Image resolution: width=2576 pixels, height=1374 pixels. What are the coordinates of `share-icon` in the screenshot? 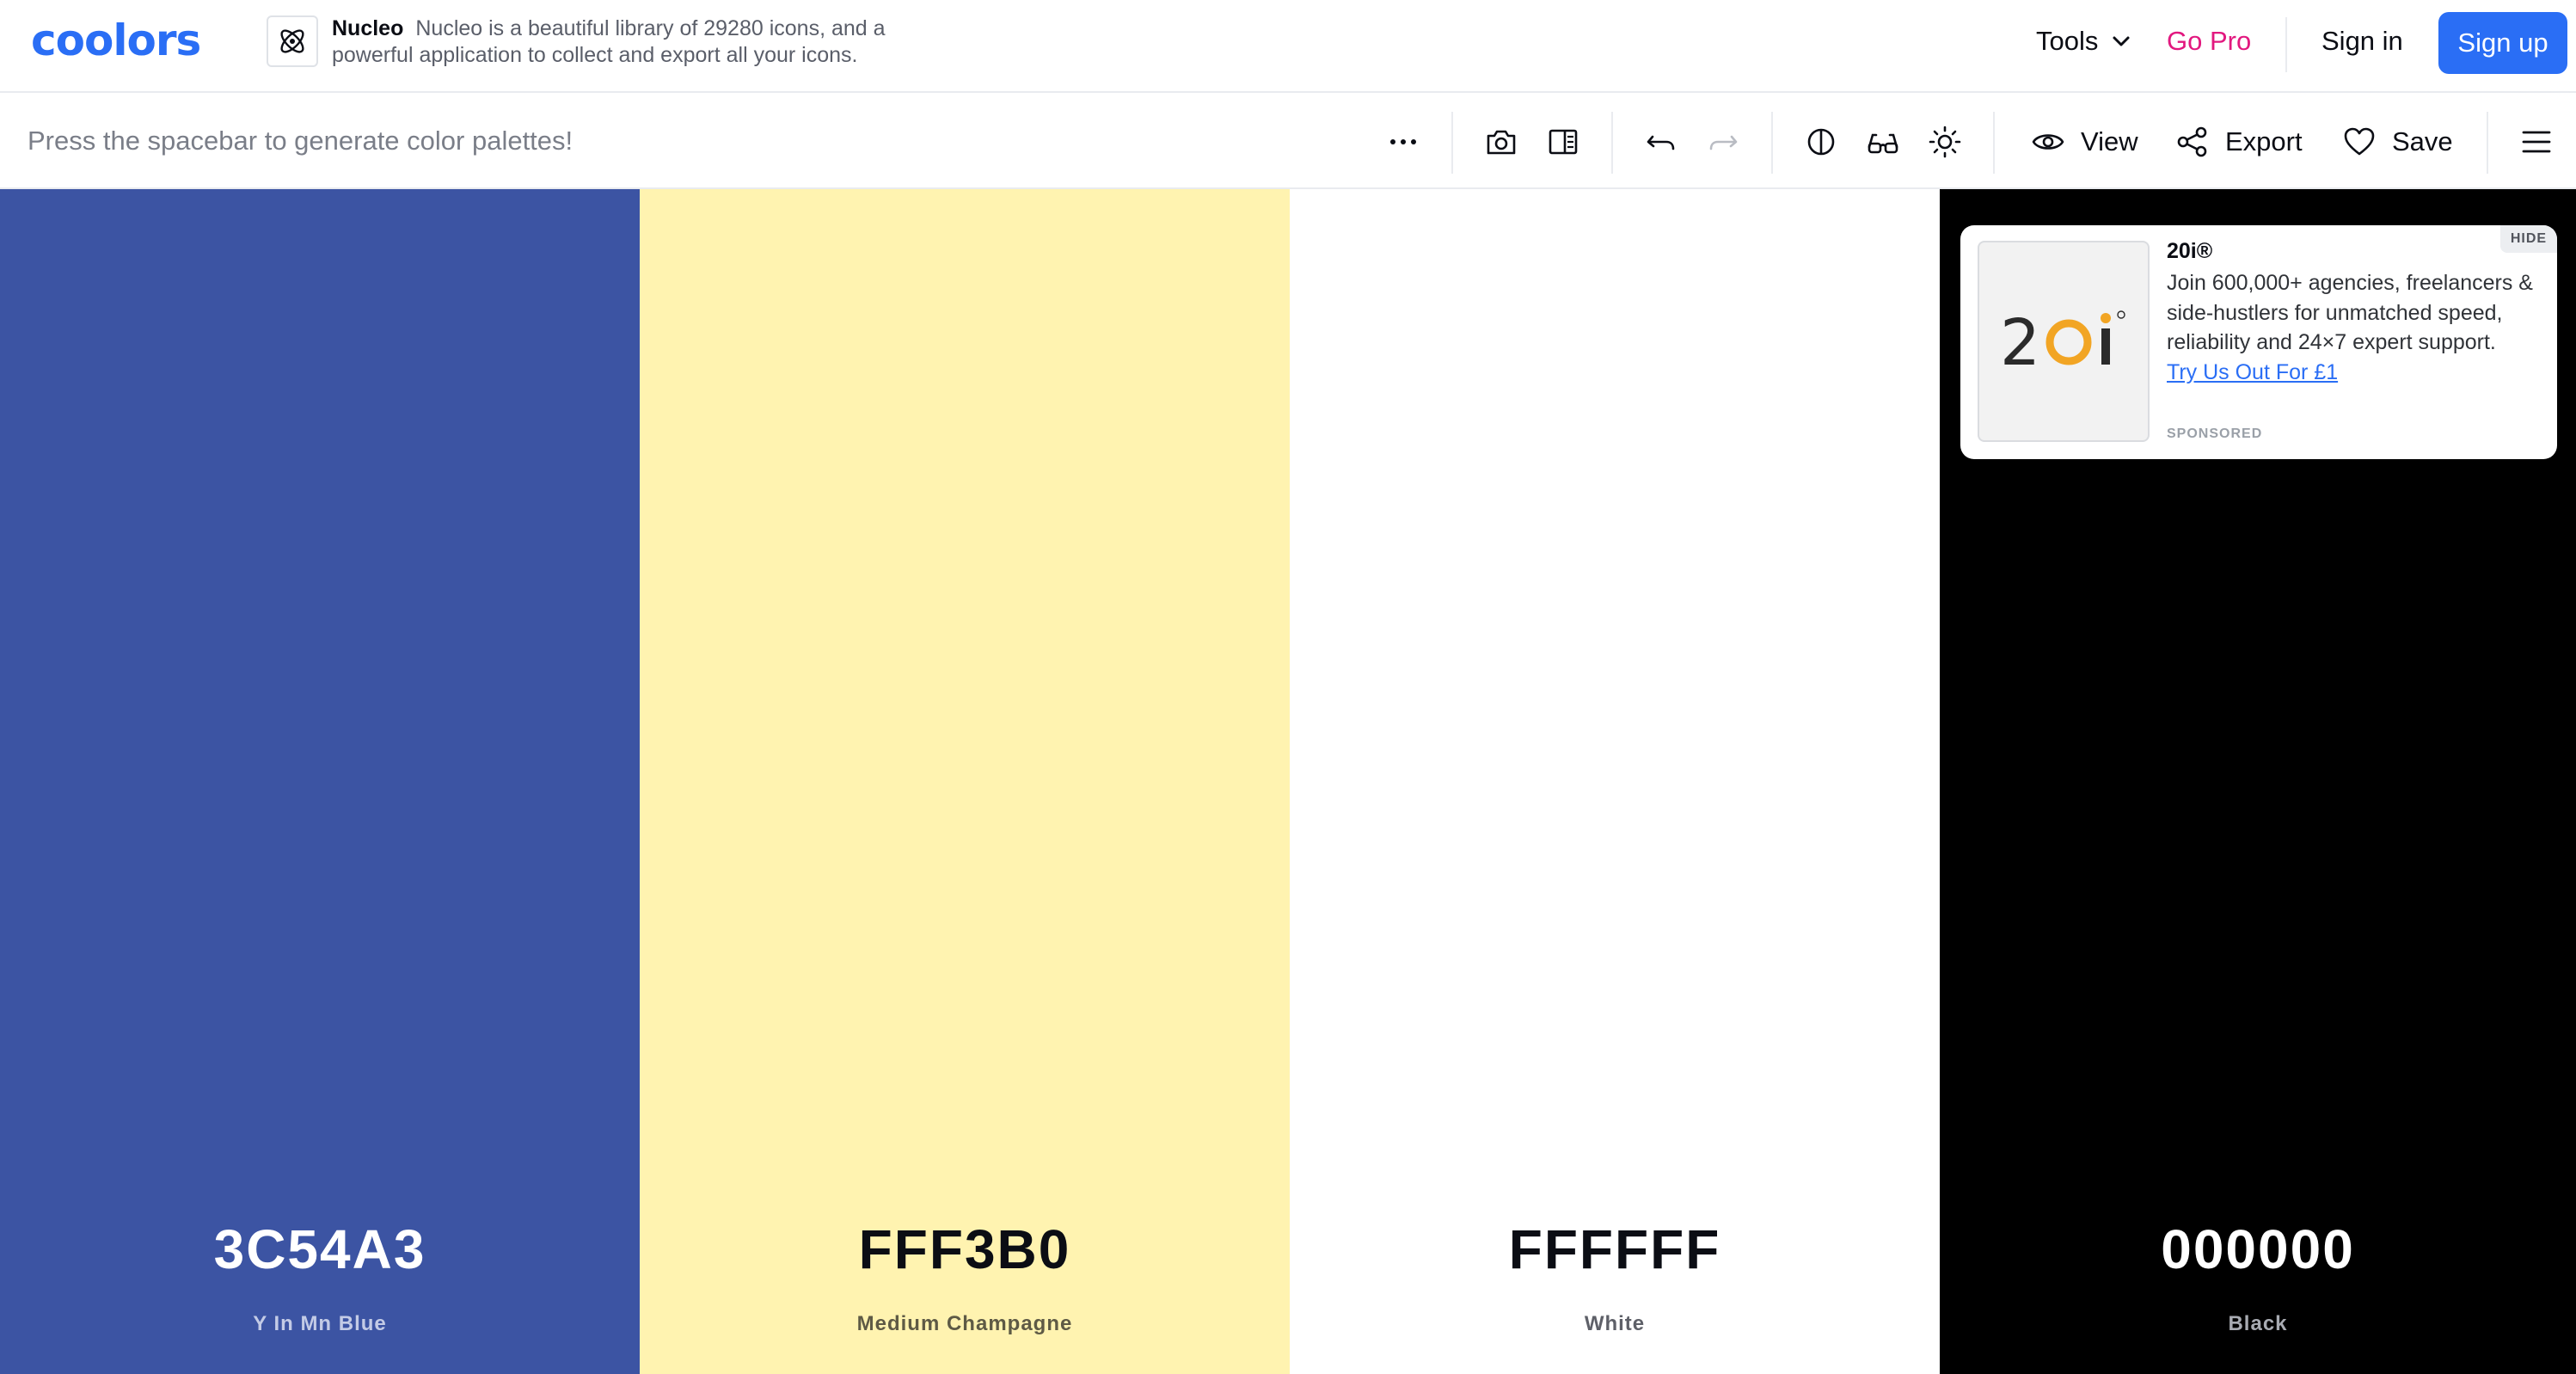 It's located at (2192, 141).